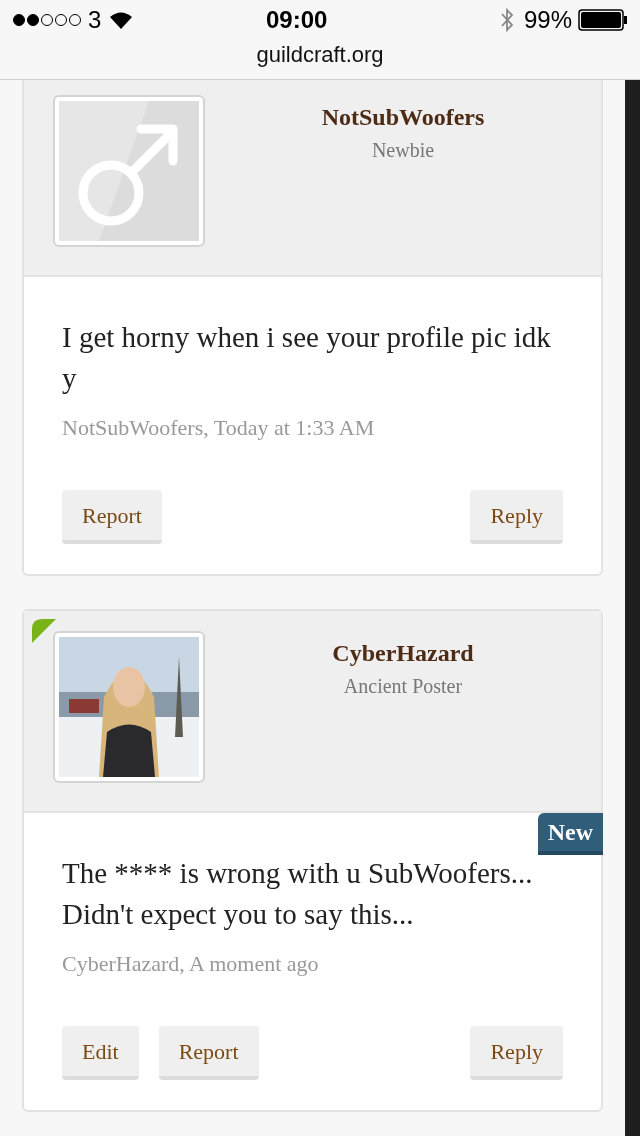 This screenshot has height=1136, width=640. Describe the element at coordinates (570, 834) in the screenshot. I see `new-badge: New` at that location.